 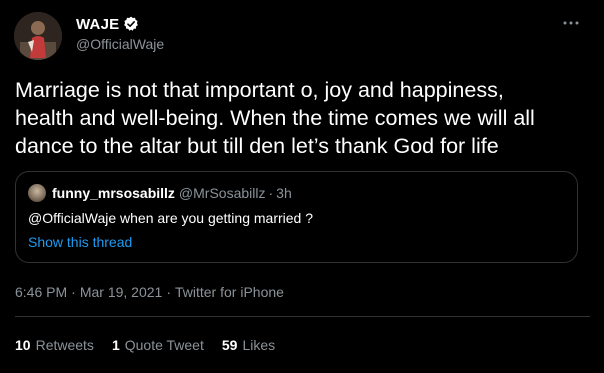 What do you see at coordinates (97, 24) in the screenshot?
I see `display-name: WAJE` at bounding box center [97, 24].